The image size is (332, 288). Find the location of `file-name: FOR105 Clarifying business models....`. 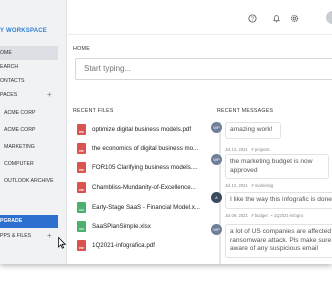

file-name: FOR105 Clarifying business models.... is located at coordinates (145, 167).